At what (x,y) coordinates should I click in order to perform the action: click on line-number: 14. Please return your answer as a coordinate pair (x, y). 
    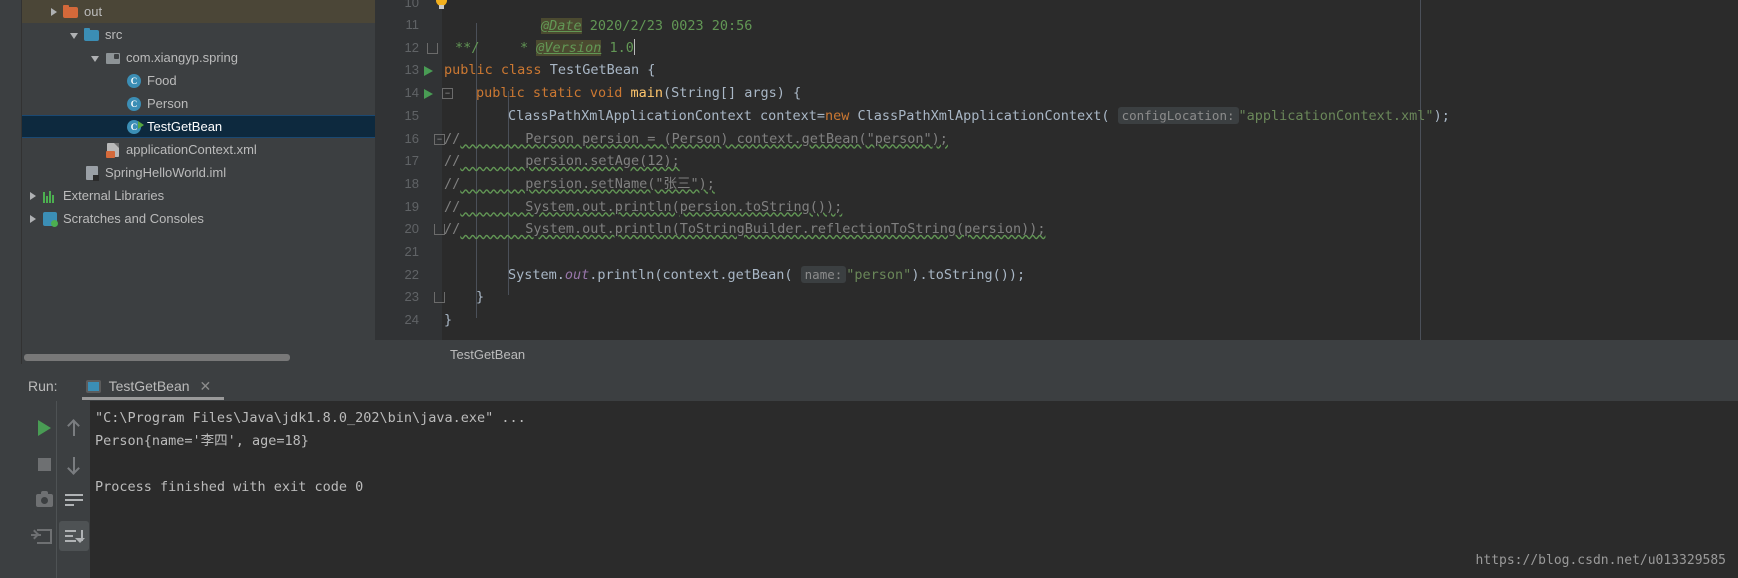
    Looking at the image, I should click on (411, 93).